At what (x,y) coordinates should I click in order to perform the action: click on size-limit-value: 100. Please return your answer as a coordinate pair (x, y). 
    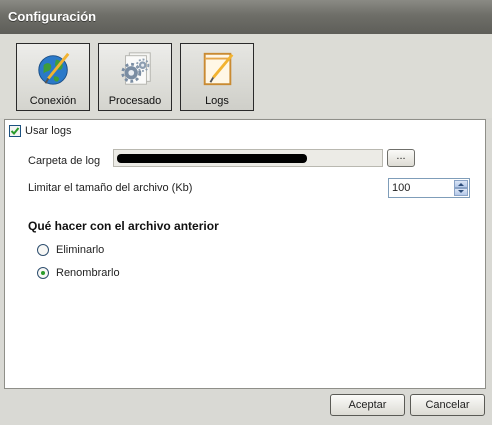
    Looking at the image, I should click on (401, 188).